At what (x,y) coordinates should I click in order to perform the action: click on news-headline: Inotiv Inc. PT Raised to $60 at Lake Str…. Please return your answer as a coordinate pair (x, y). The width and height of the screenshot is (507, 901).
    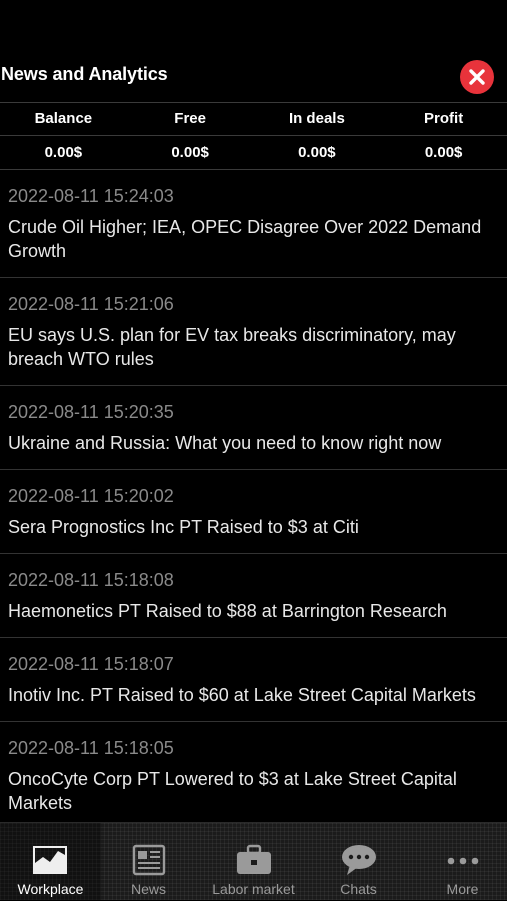
    Looking at the image, I should click on (242, 695).